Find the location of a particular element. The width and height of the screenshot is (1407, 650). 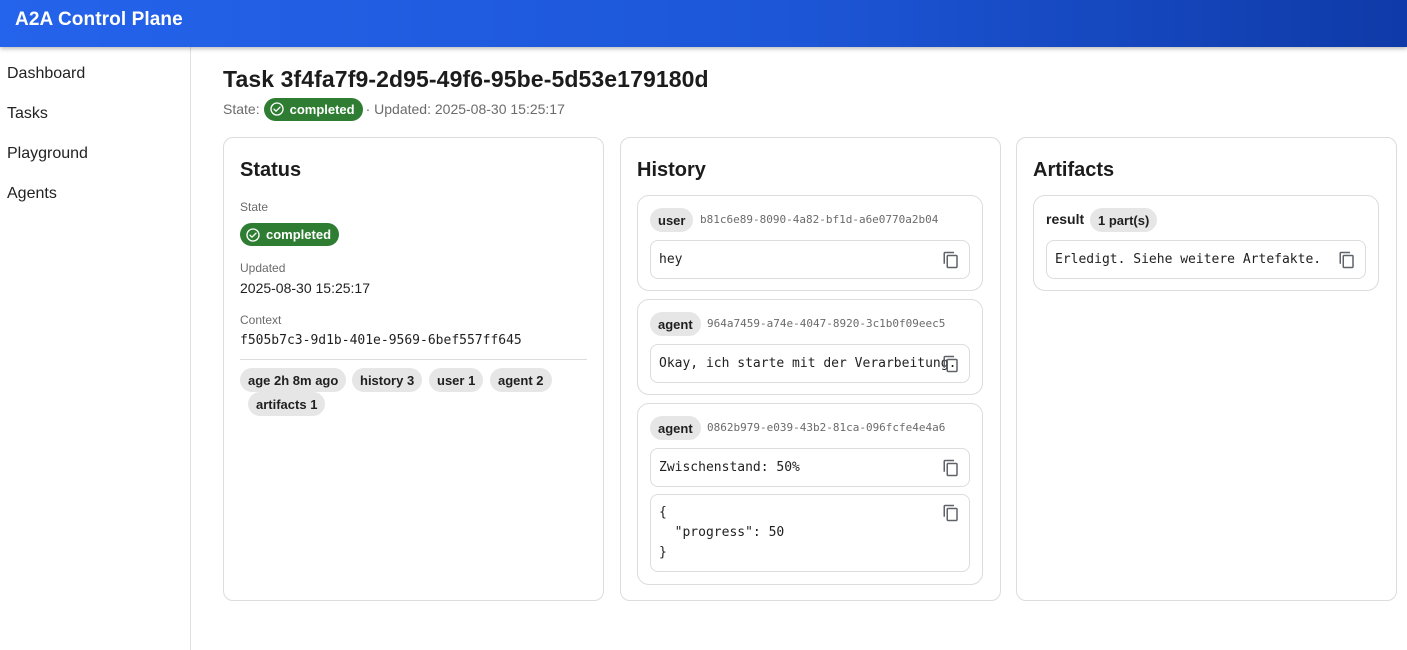

artifacts-card-title: Artifacts is located at coordinates (1074, 170).